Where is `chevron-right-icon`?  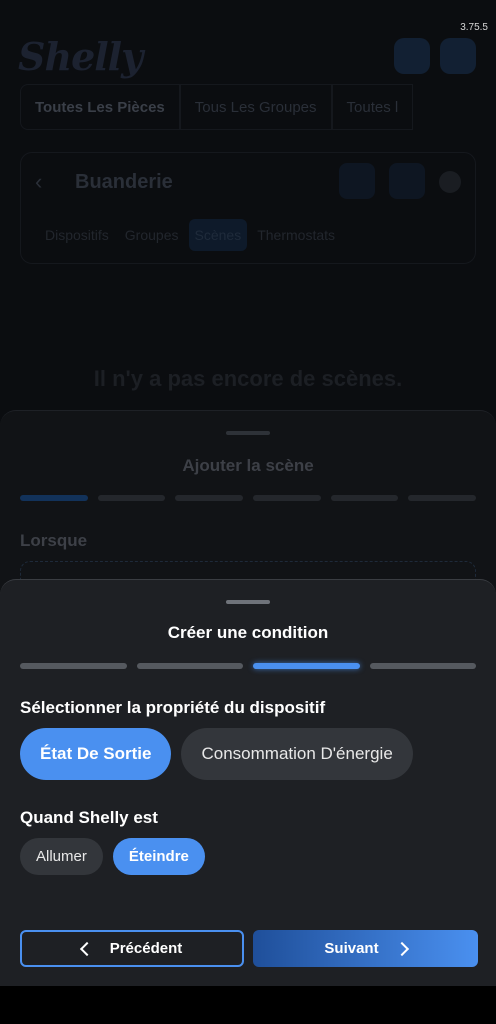 chevron-right-icon is located at coordinates (401, 948).